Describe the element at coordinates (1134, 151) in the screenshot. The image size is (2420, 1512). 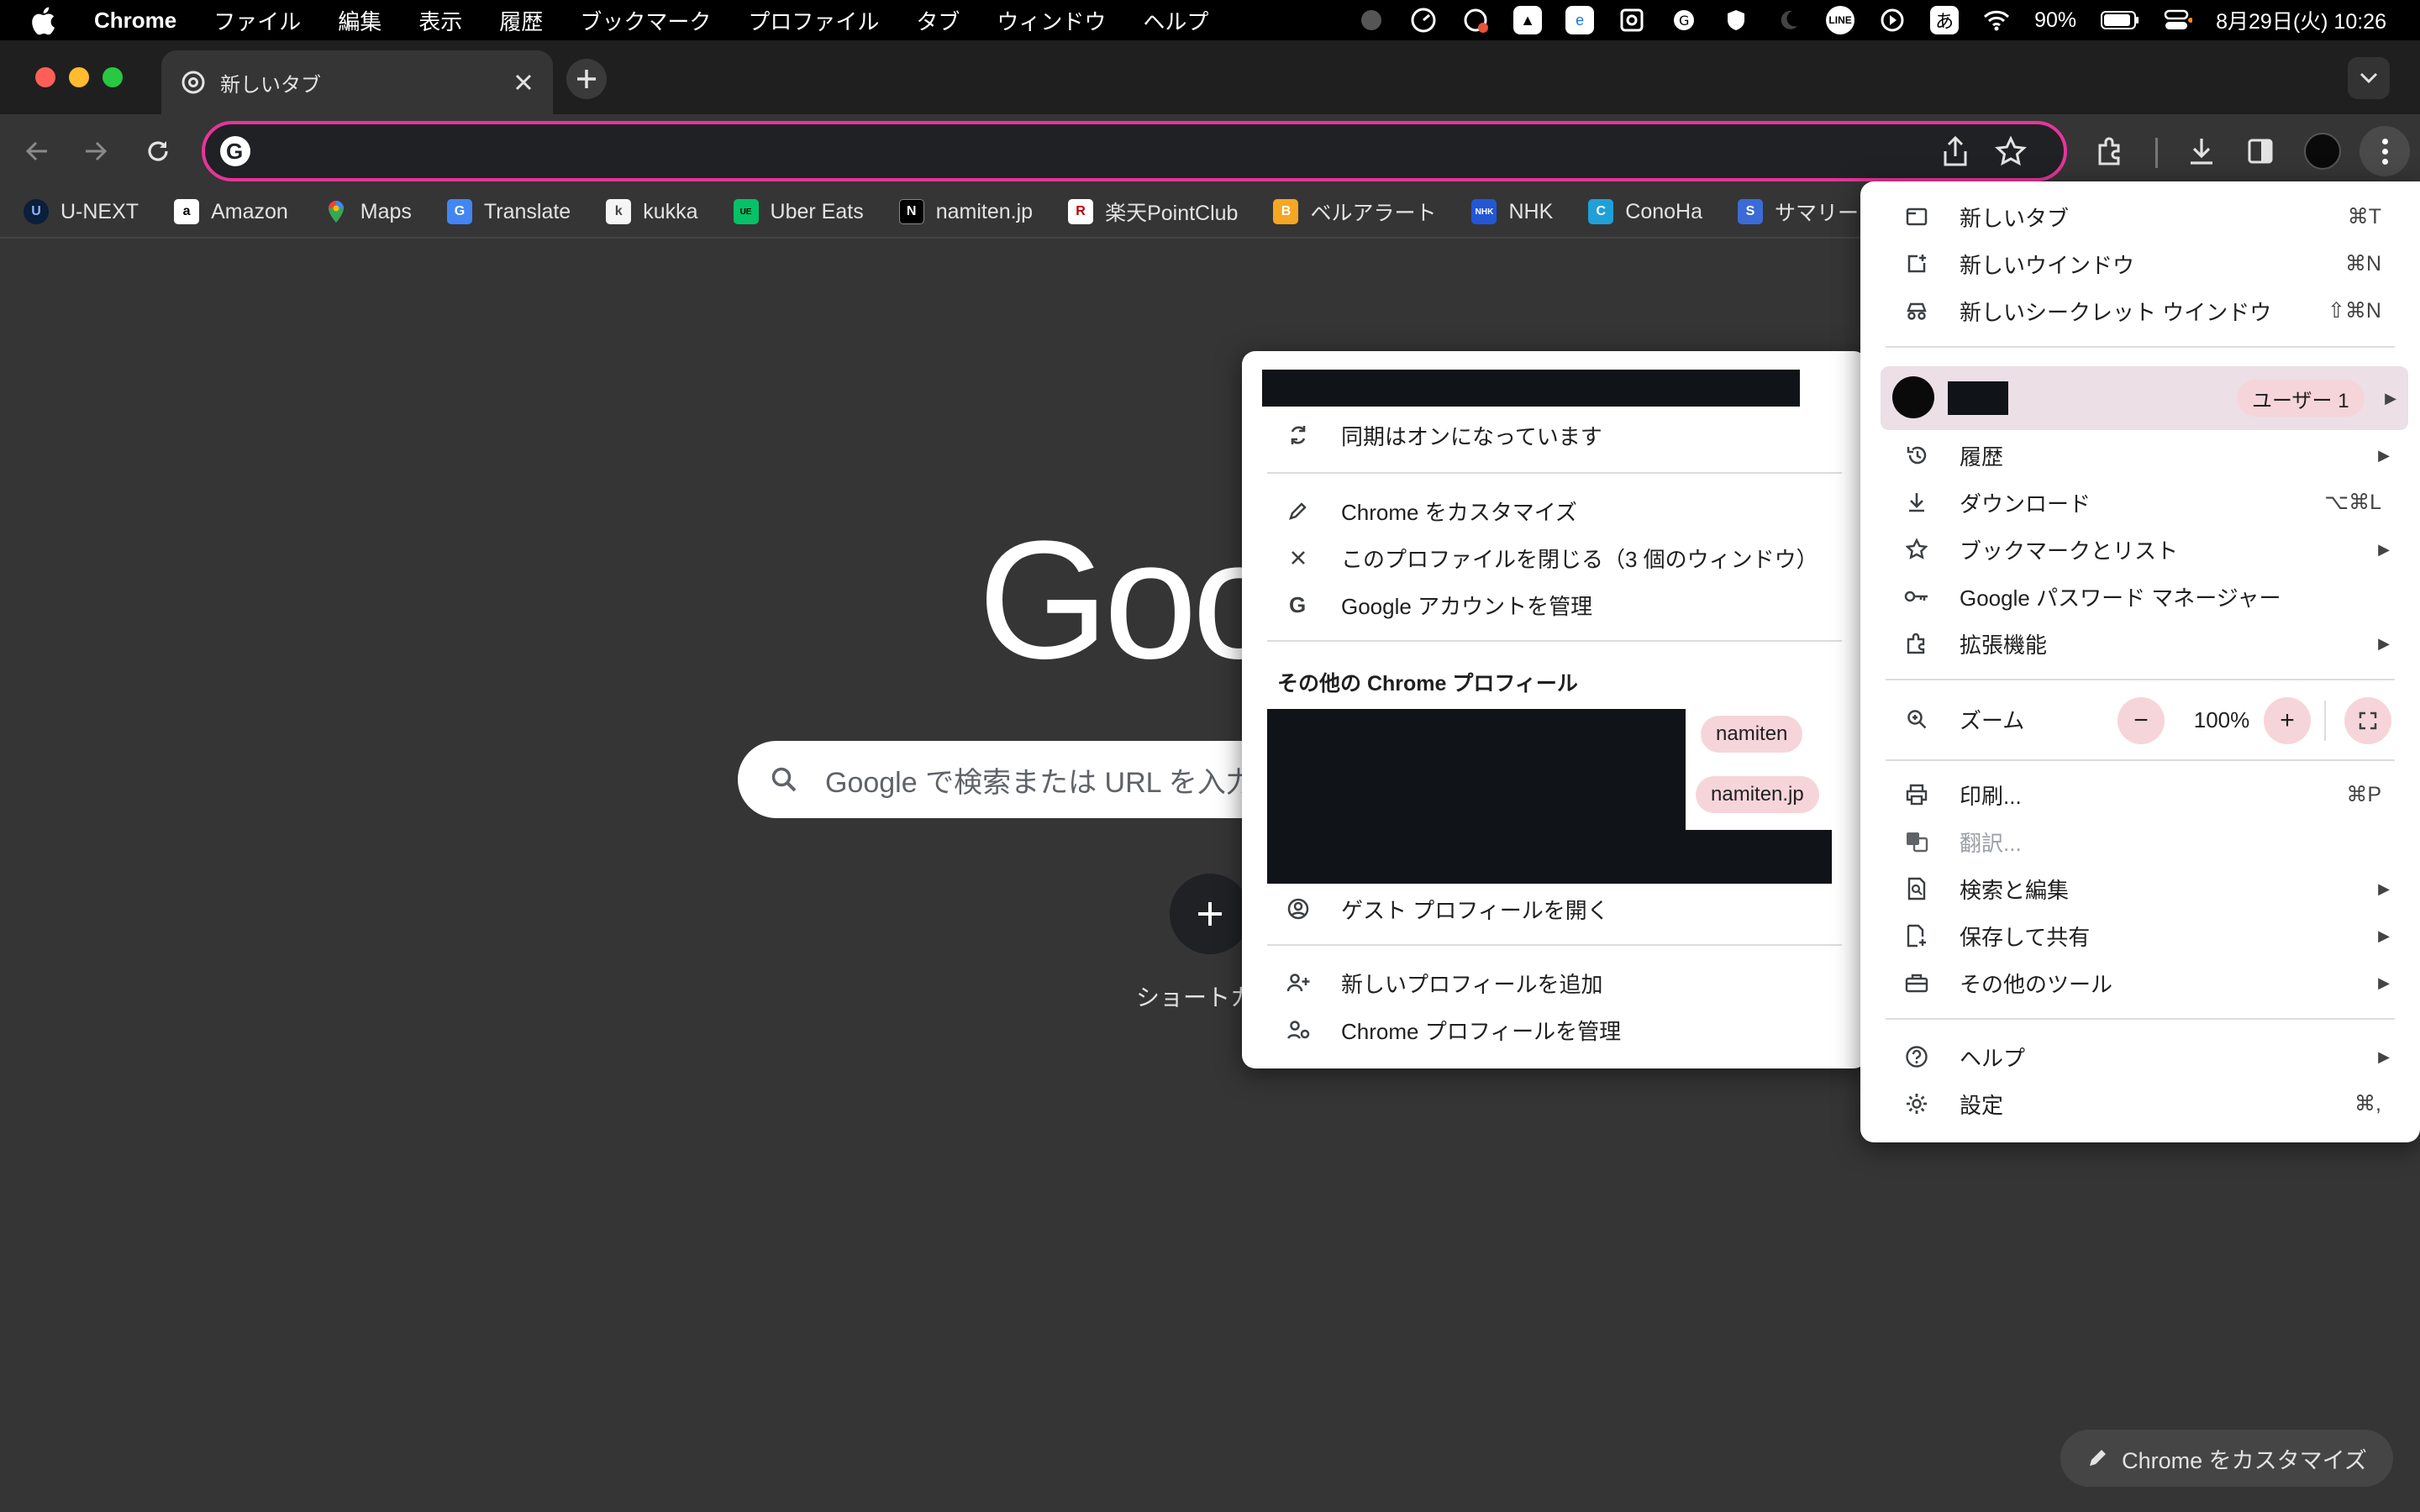
I see `address-bar: G` at that location.